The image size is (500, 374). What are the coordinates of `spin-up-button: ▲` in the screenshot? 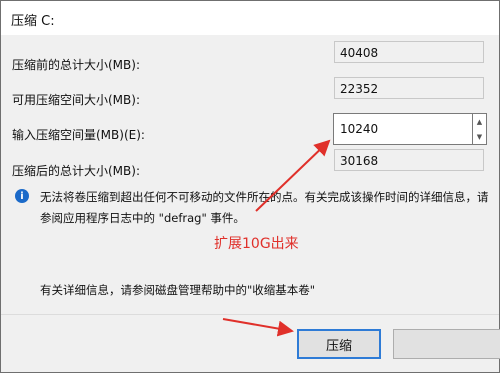 It's located at (479, 121).